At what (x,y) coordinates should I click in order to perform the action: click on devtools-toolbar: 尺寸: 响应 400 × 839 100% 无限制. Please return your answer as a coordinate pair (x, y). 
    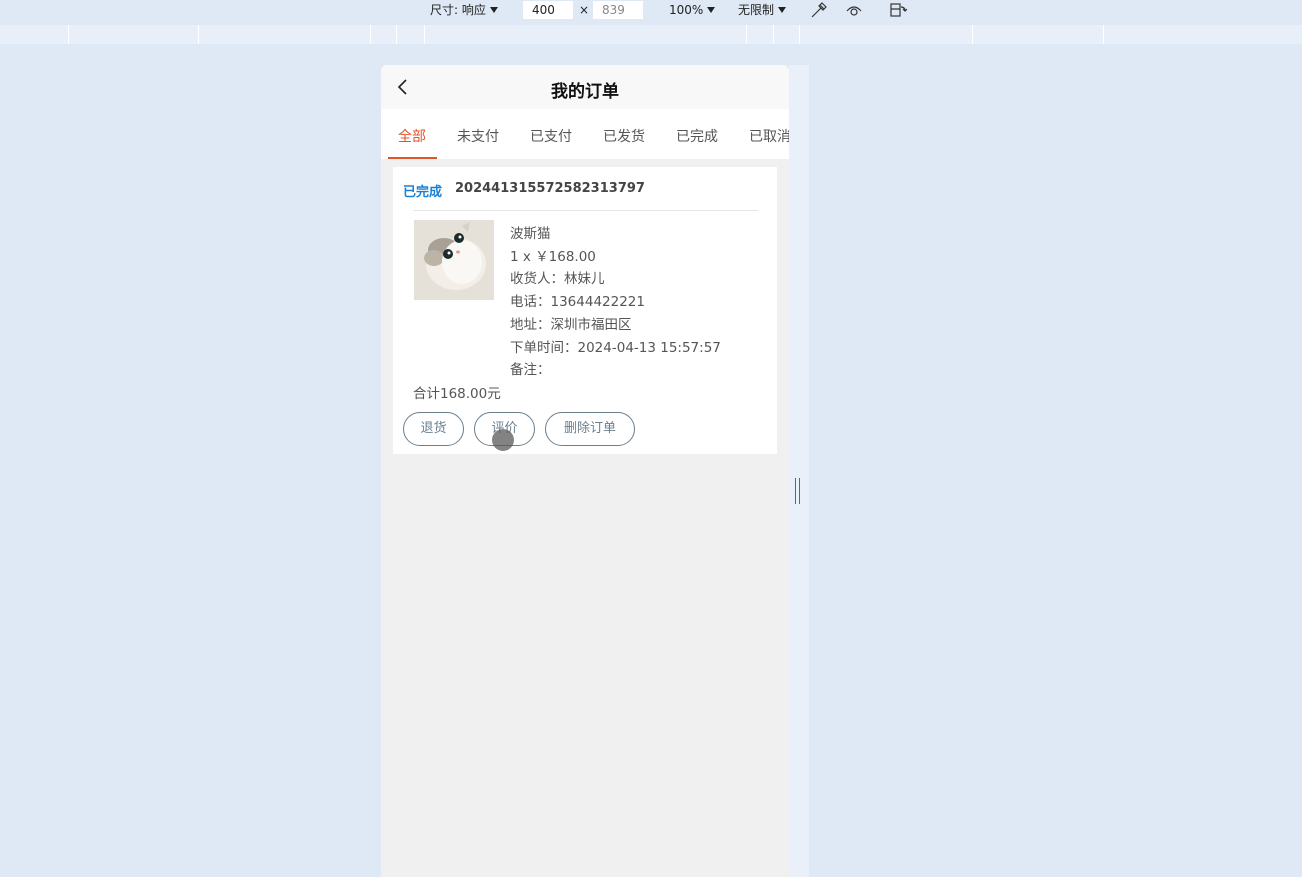
    Looking at the image, I should click on (651, 11).